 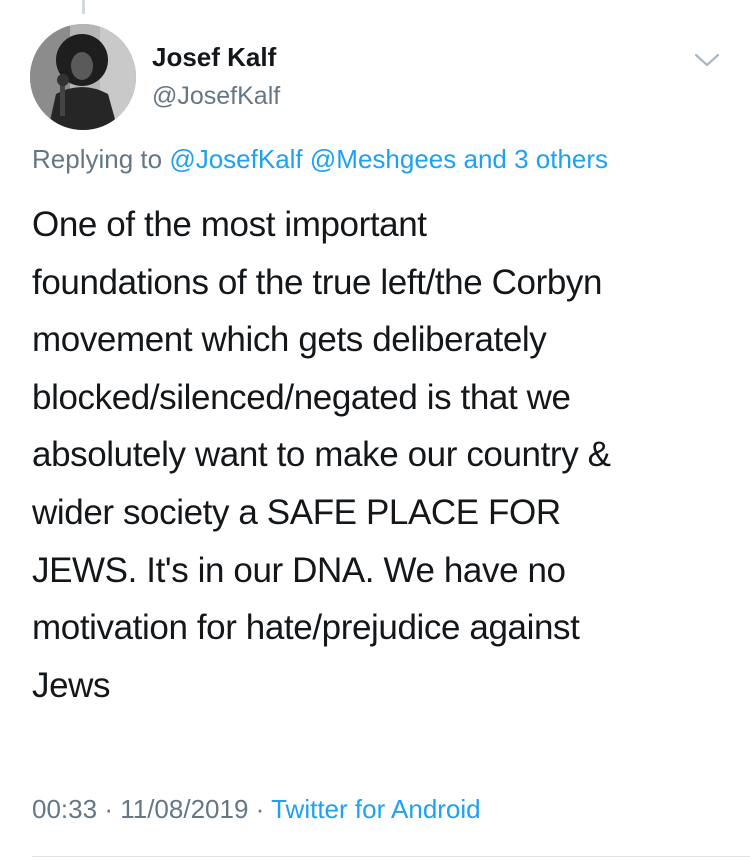 What do you see at coordinates (376, 809) in the screenshot?
I see `tweet-source-link: Twitter for Android` at bounding box center [376, 809].